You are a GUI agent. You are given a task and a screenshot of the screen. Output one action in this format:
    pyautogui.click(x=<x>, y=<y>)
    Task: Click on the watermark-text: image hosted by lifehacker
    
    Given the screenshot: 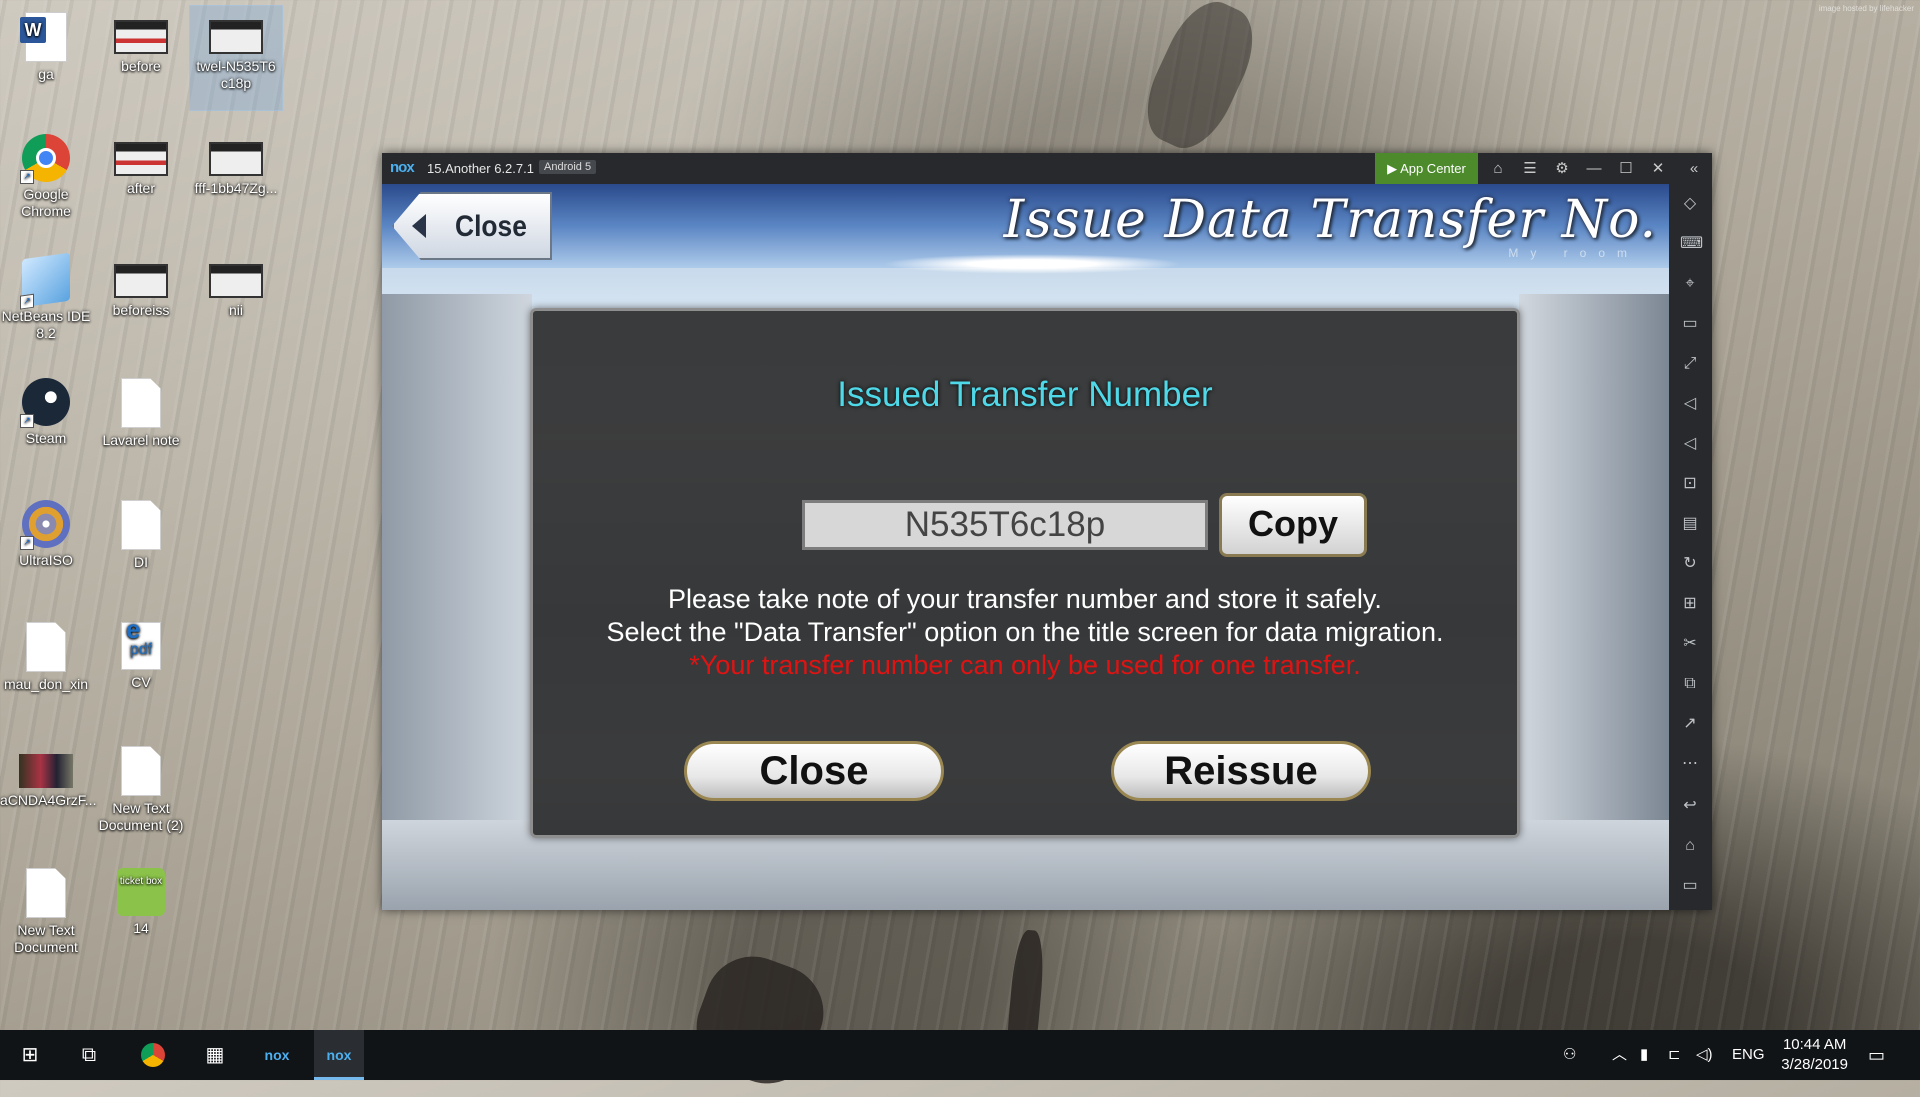 What is the action you would take?
    pyautogui.click(x=1866, y=8)
    